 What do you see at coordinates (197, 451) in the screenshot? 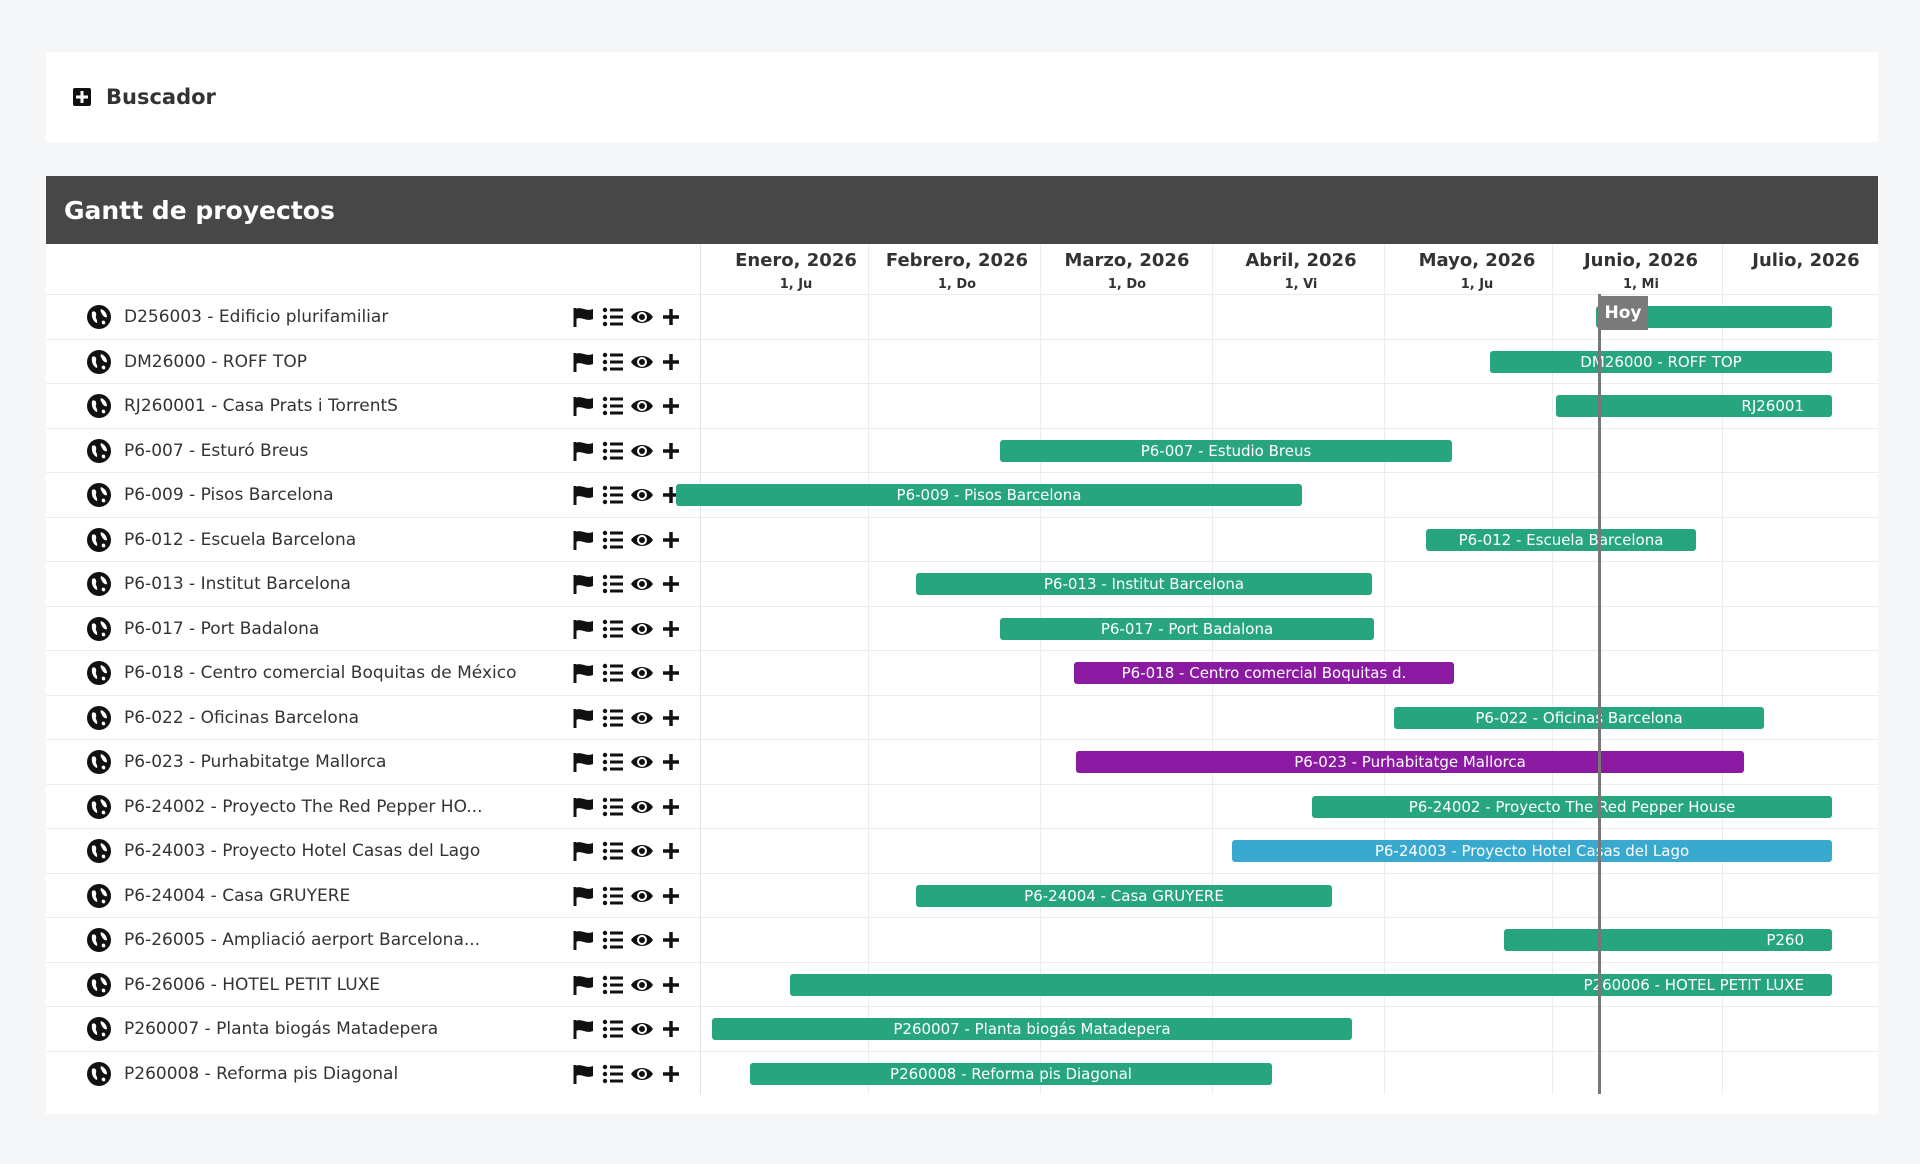
I see `project-label: P6-007 - Esturó Breus` at bounding box center [197, 451].